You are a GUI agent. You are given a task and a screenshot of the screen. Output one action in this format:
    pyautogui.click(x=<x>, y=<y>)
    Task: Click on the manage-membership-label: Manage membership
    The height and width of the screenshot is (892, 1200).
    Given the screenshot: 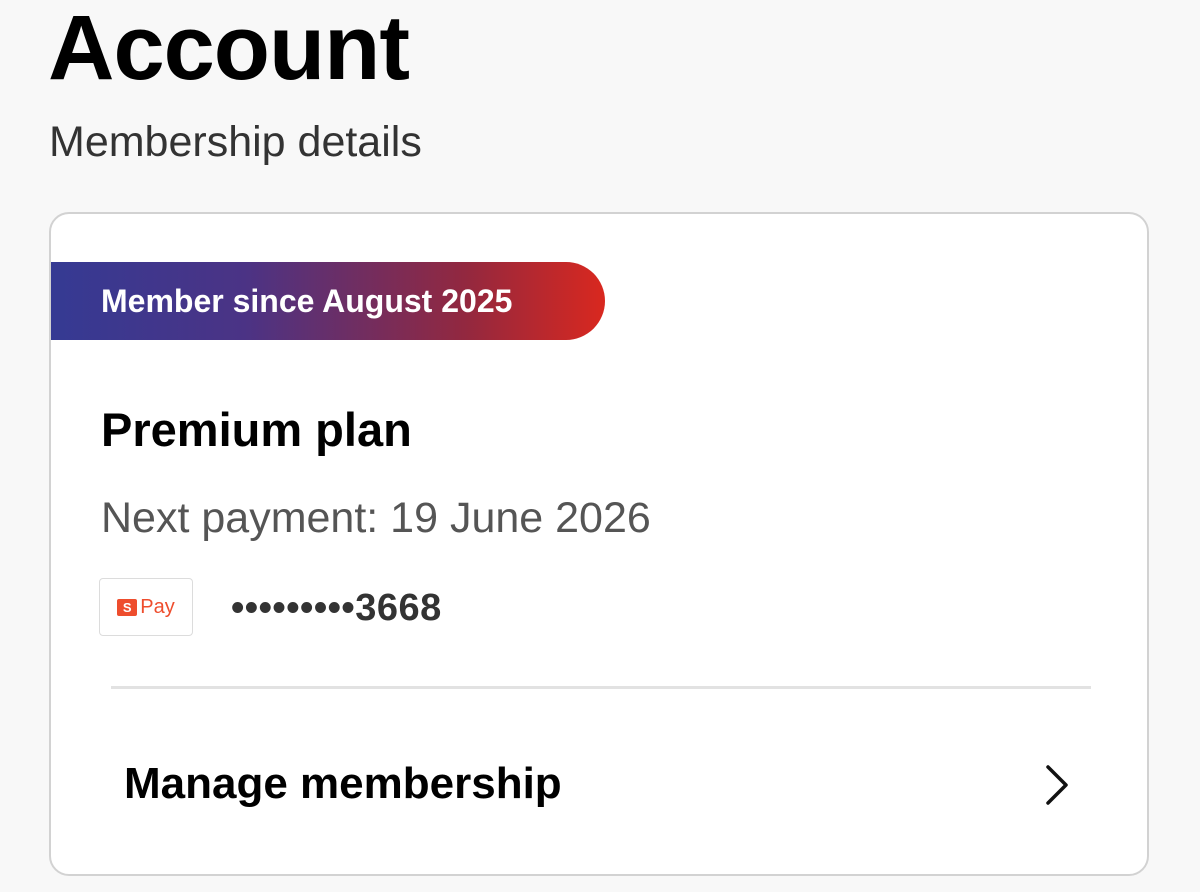 What is the action you would take?
    pyautogui.click(x=343, y=783)
    